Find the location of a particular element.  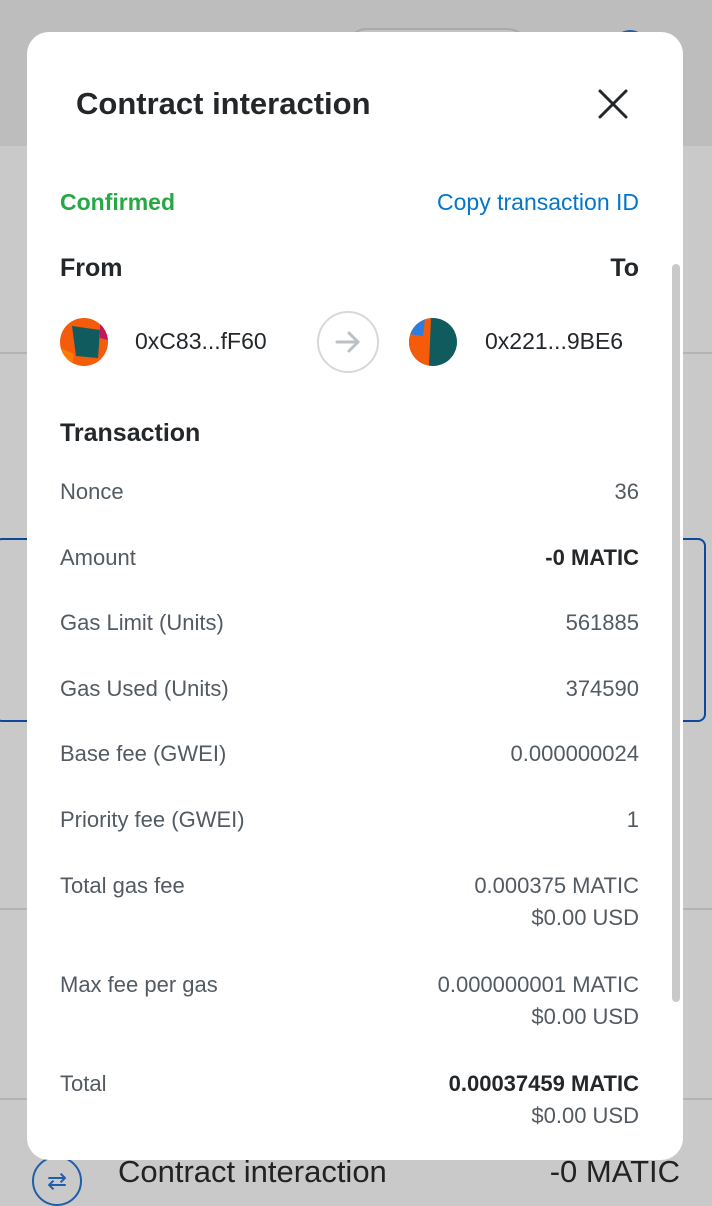

gas-limit-value: 561885 is located at coordinates (602, 622).